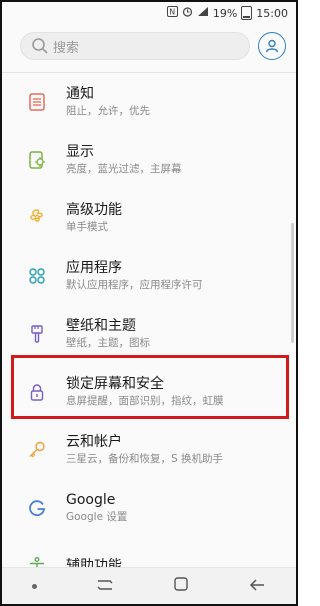 The width and height of the screenshot is (320, 606). I want to click on settings-item-title: 壁纸和主题, so click(101, 326).